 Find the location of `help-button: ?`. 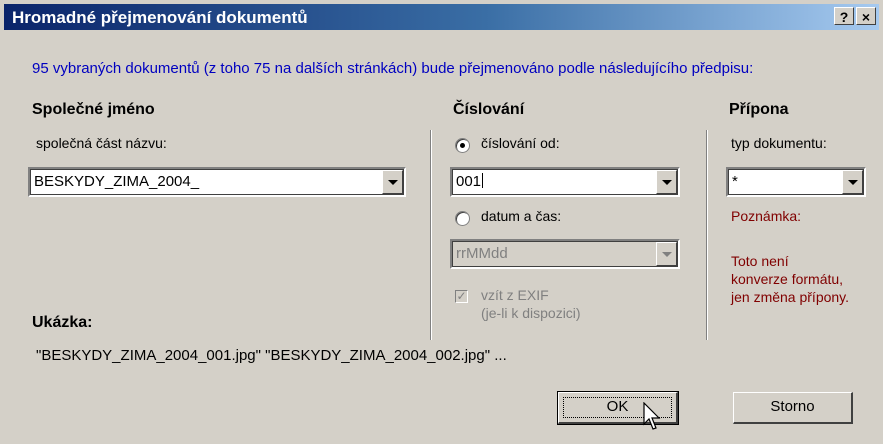

help-button: ? is located at coordinates (844, 16).